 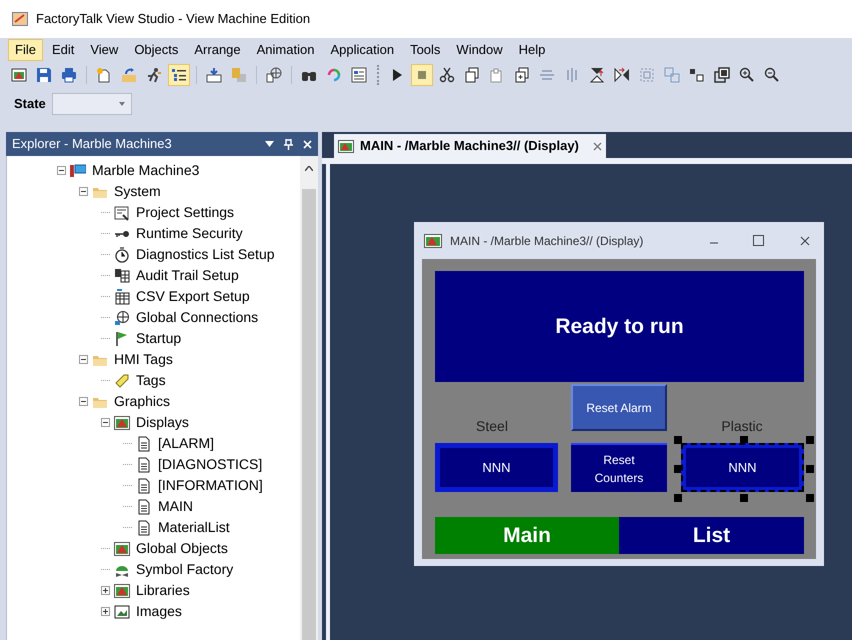 I want to click on hmi-button: Reset Alarm, so click(x=619, y=407).